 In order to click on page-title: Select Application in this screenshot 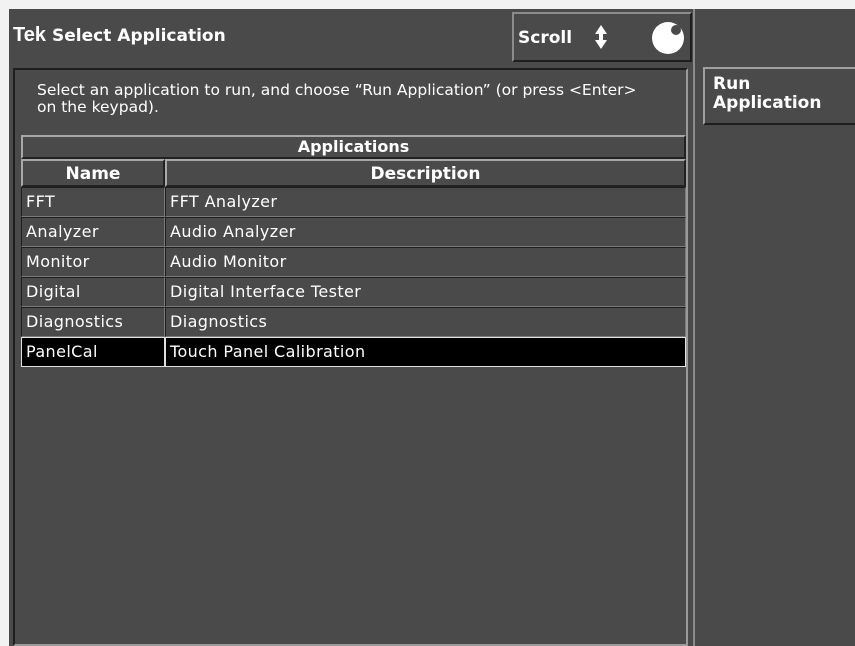, I will do `click(139, 36)`.